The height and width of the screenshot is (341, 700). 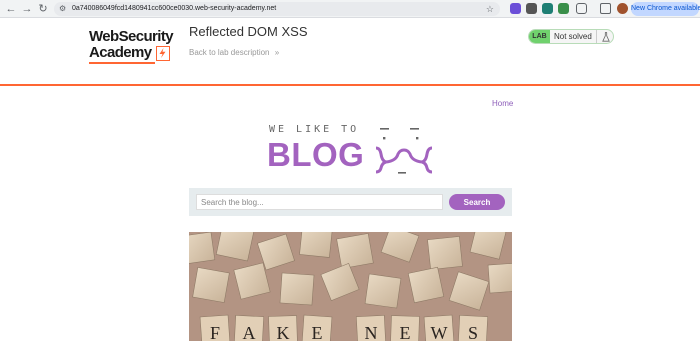 I want to click on banner-tagline: WE LIKE TO, so click(x=314, y=129).